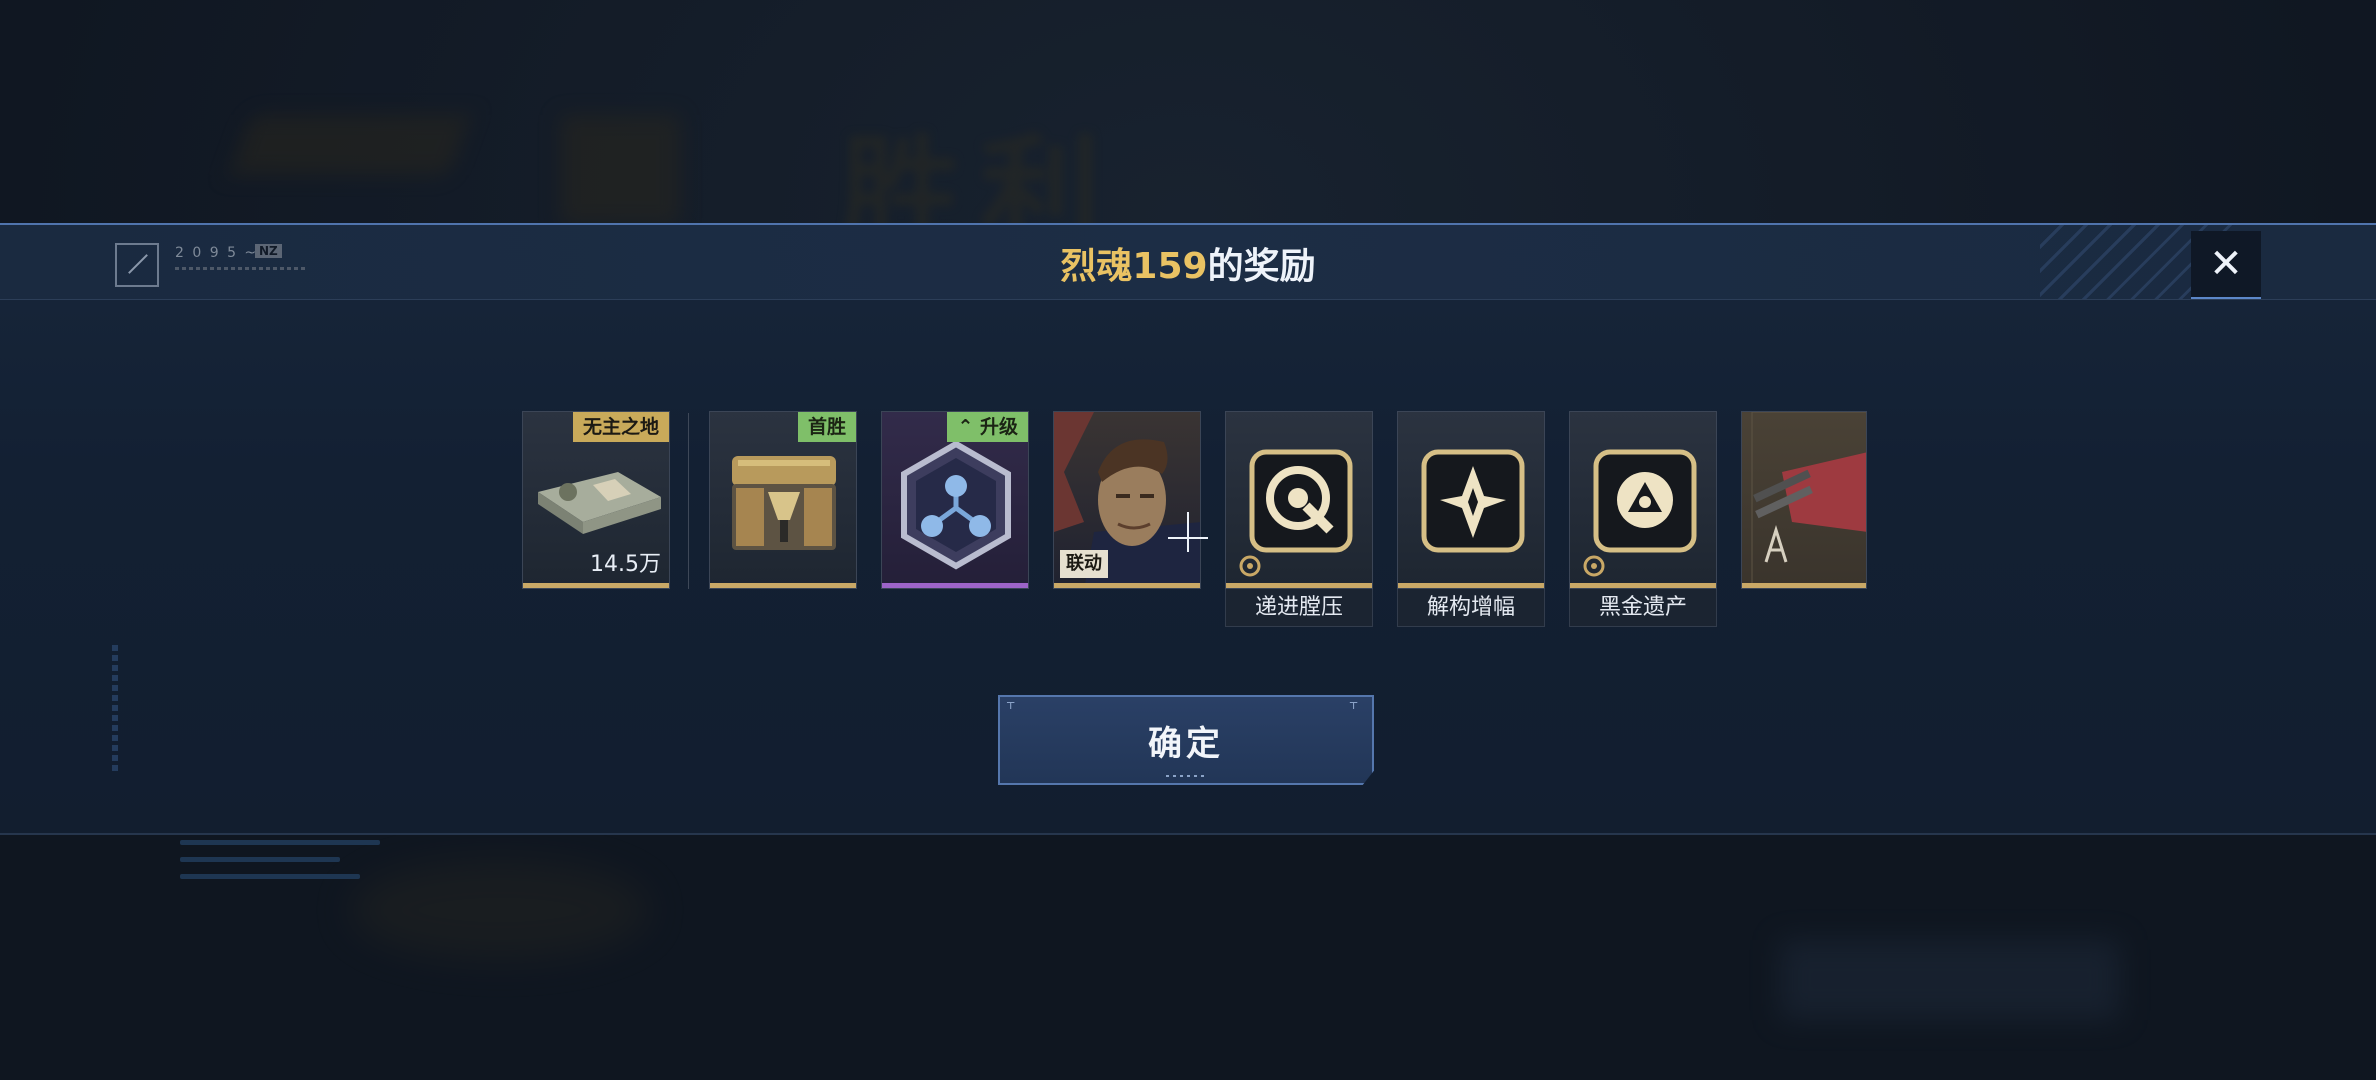  I want to click on modal-title: 烈魂159的奖励, so click(1188, 263).